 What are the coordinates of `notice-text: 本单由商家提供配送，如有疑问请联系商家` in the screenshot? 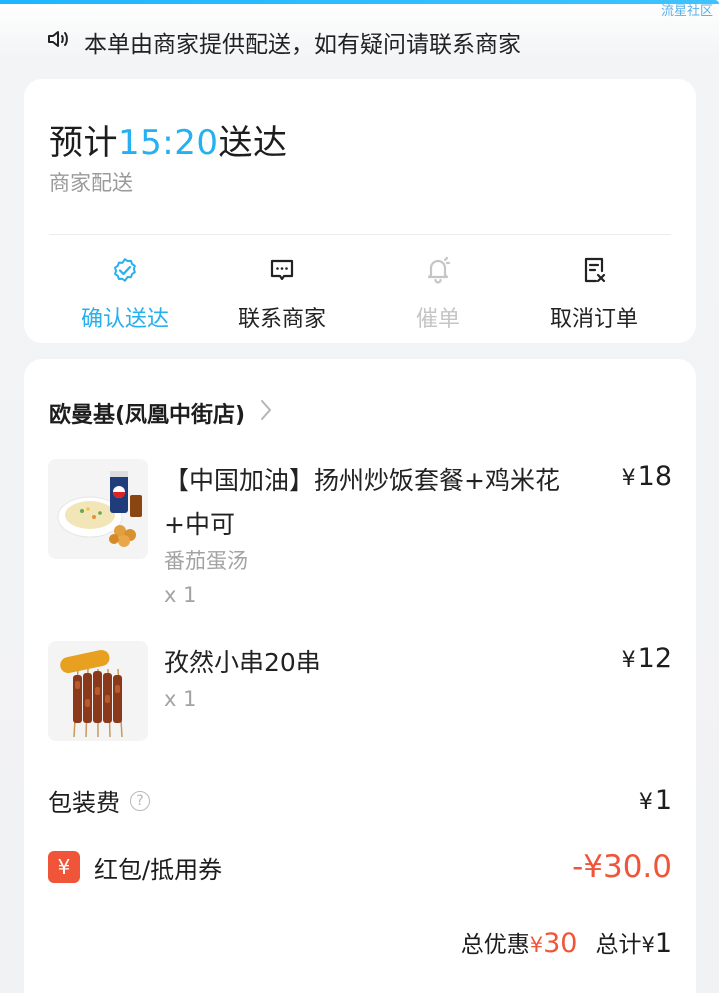 It's located at (302, 45).